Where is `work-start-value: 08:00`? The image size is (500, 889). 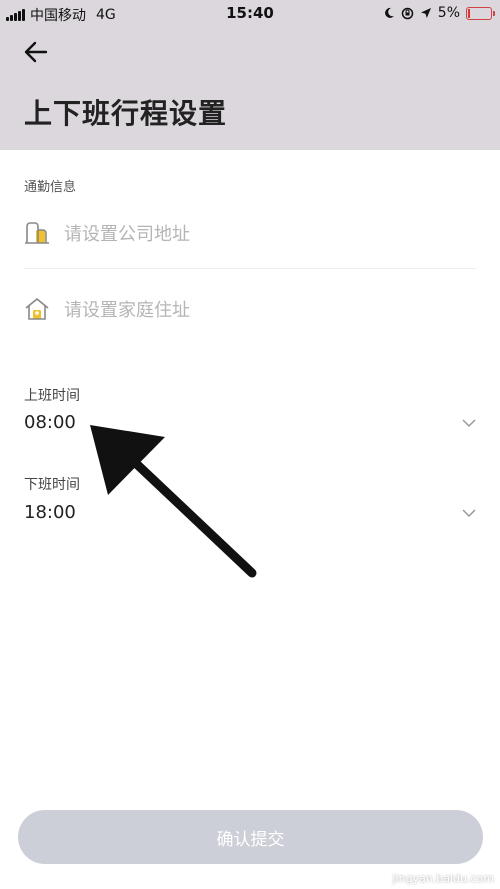
work-start-value: 08:00 is located at coordinates (50, 422).